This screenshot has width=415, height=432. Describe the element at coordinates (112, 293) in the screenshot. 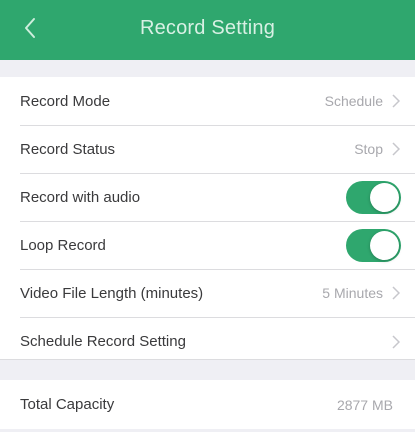

I see `video-file-length-label: Video File Length (minutes)` at that location.